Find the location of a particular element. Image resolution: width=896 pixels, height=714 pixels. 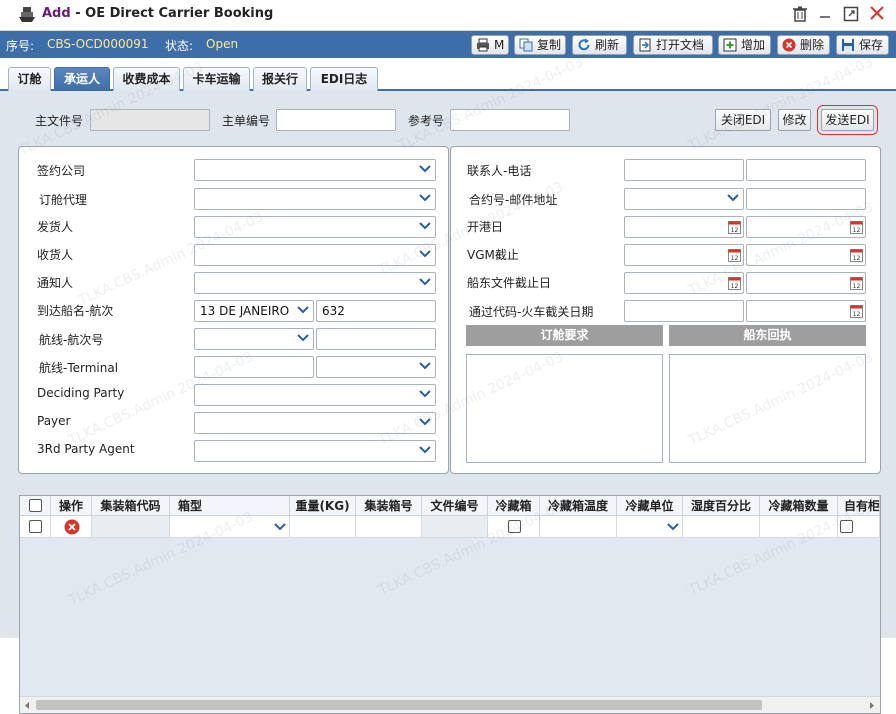

notify-party-select is located at coordinates (315, 283).